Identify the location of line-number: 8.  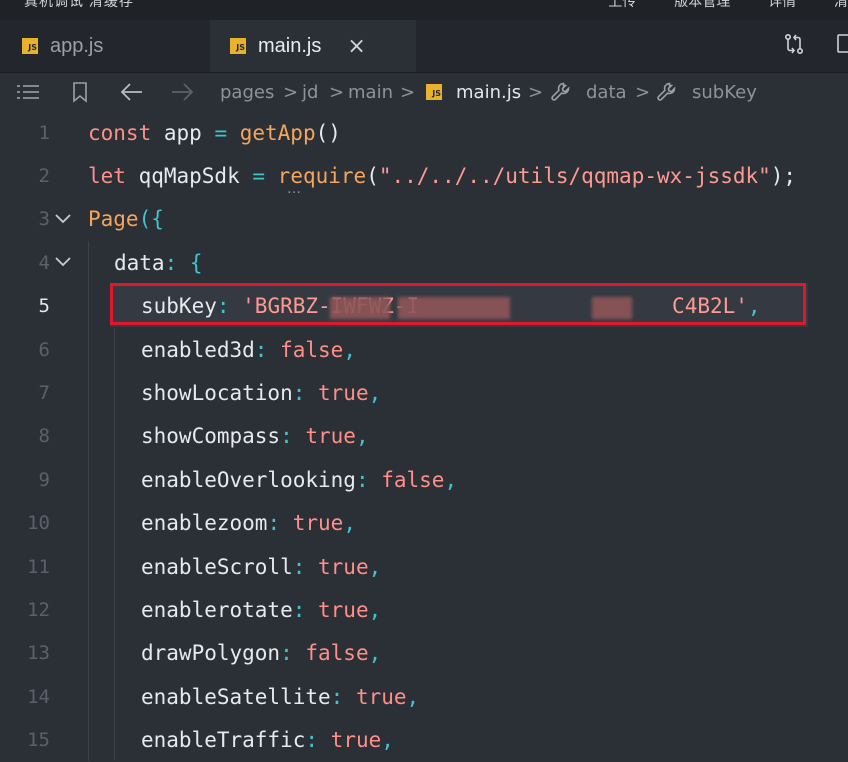
(44, 436).